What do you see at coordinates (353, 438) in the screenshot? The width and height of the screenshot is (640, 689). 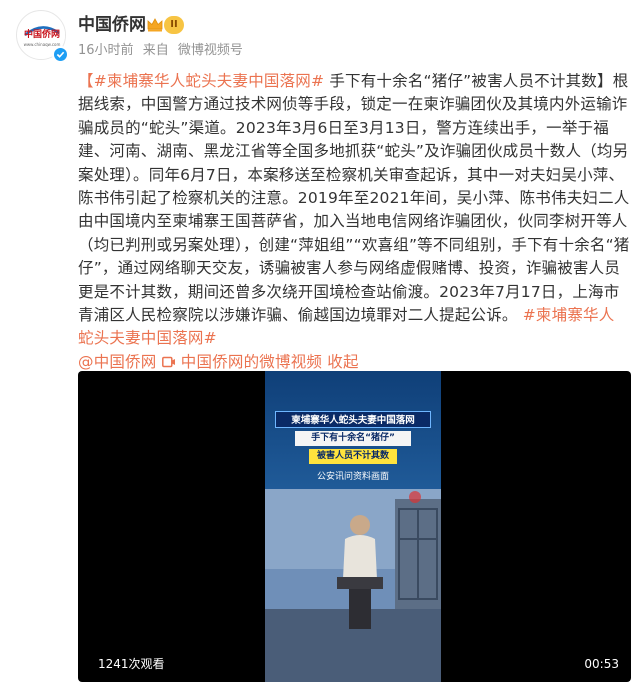 I see `video-caption-2: 手下有十余名“猪仔”` at bounding box center [353, 438].